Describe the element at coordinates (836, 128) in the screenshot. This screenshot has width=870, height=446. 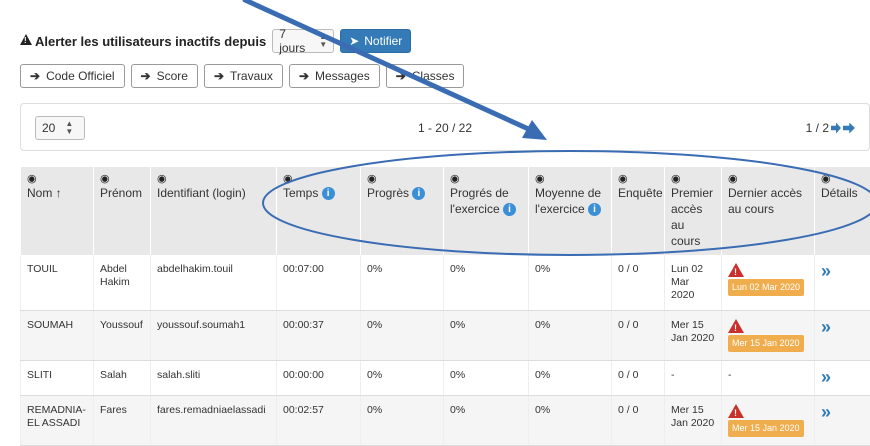
I see `next-page-icon` at that location.